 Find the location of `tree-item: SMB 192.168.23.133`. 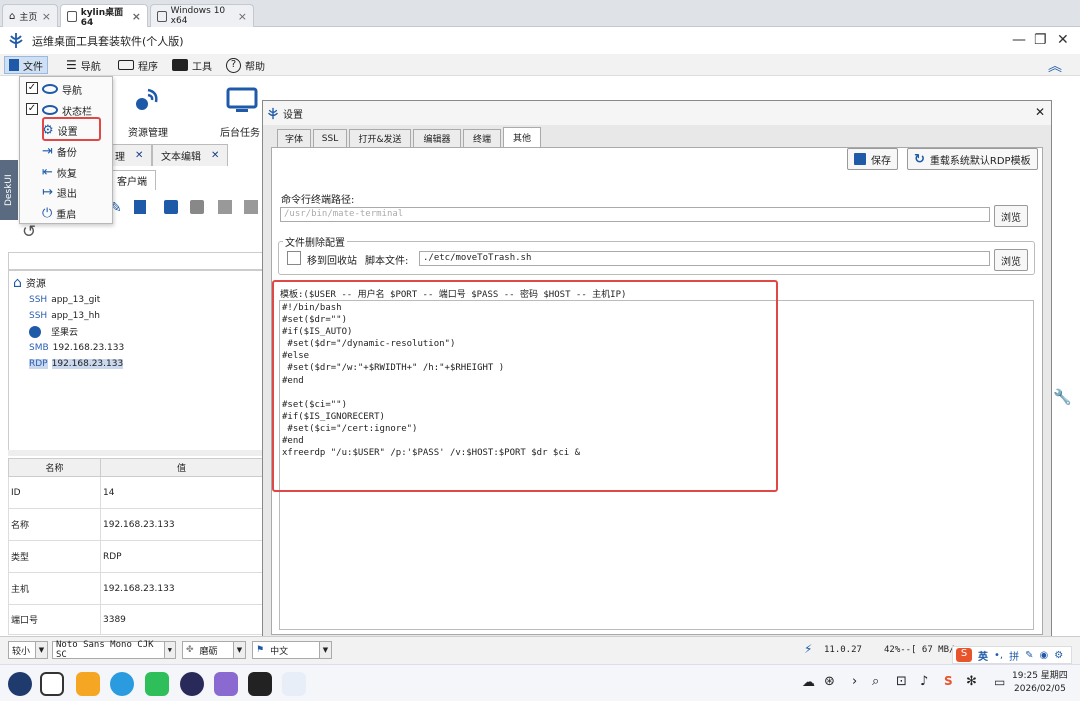

tree-item: SMB 192.168.23.133 is located at coordinates (76, 347).